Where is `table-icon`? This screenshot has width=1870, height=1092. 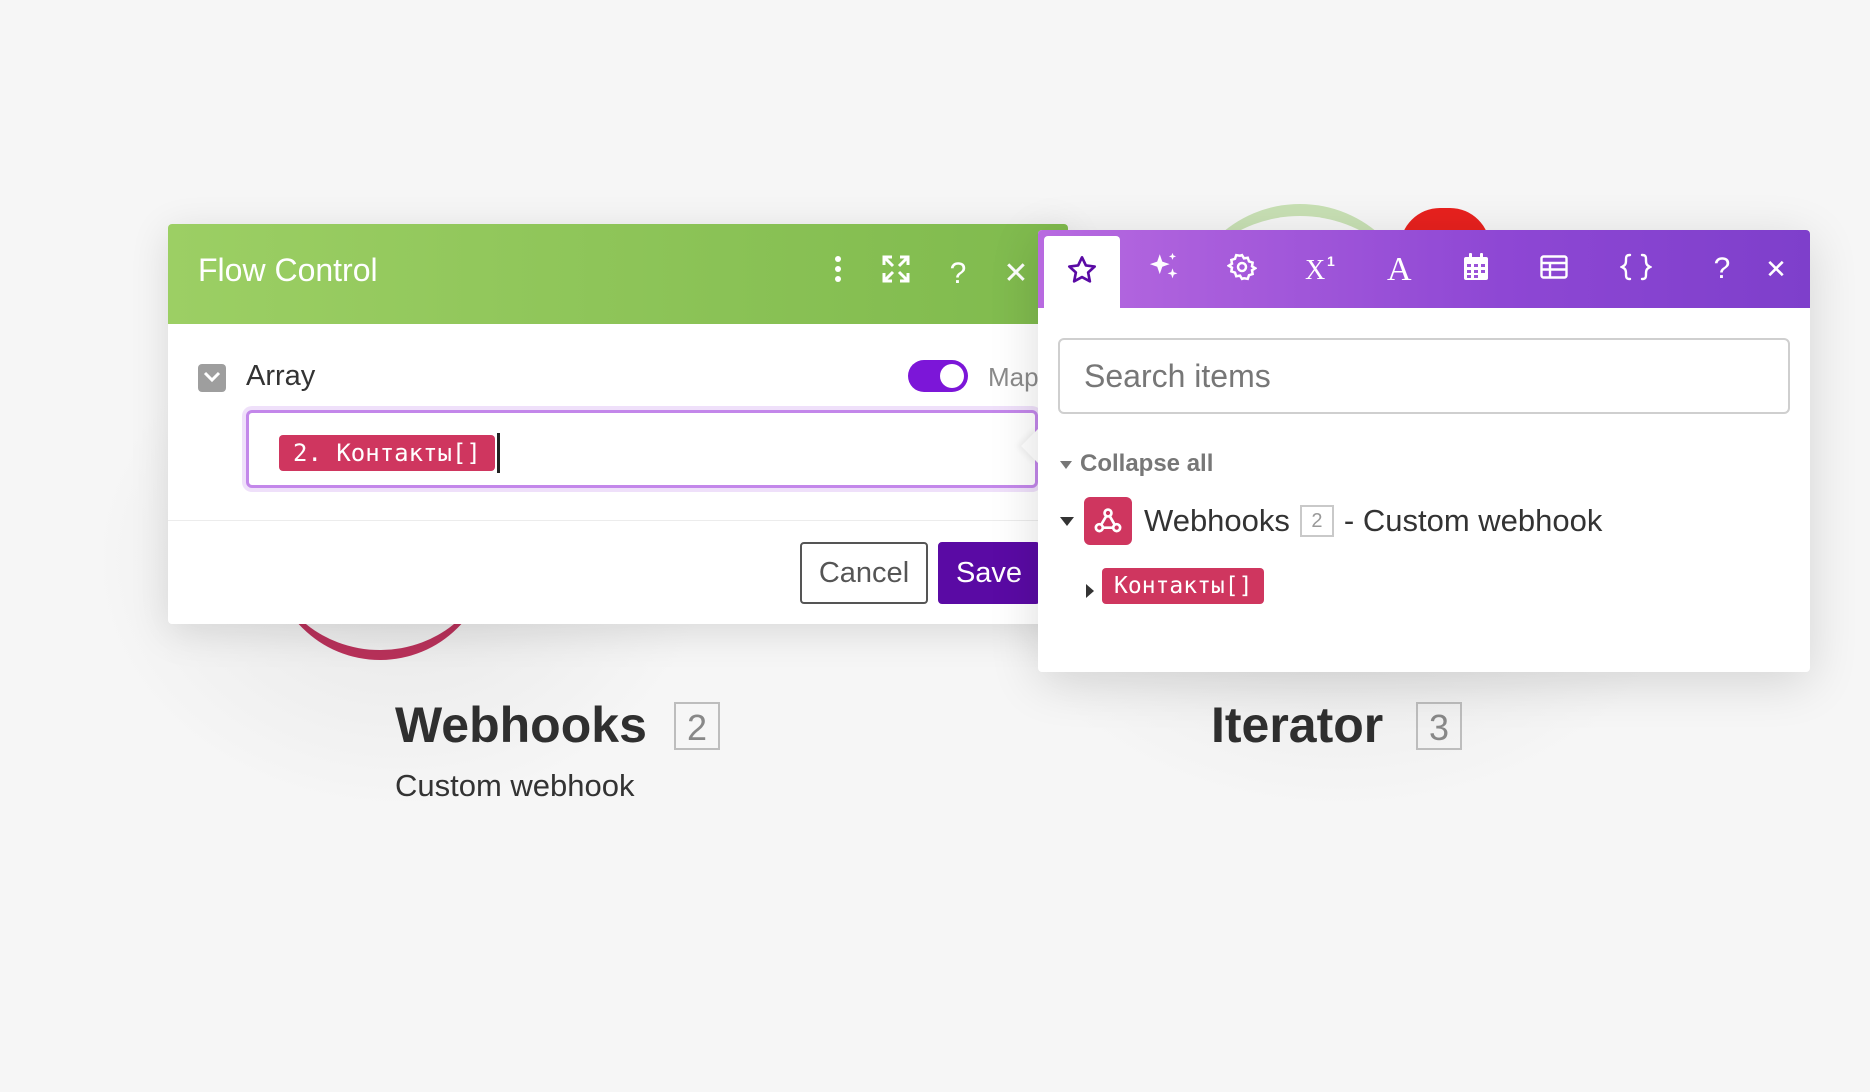
table-icon is located at coordinates (1554, 269).